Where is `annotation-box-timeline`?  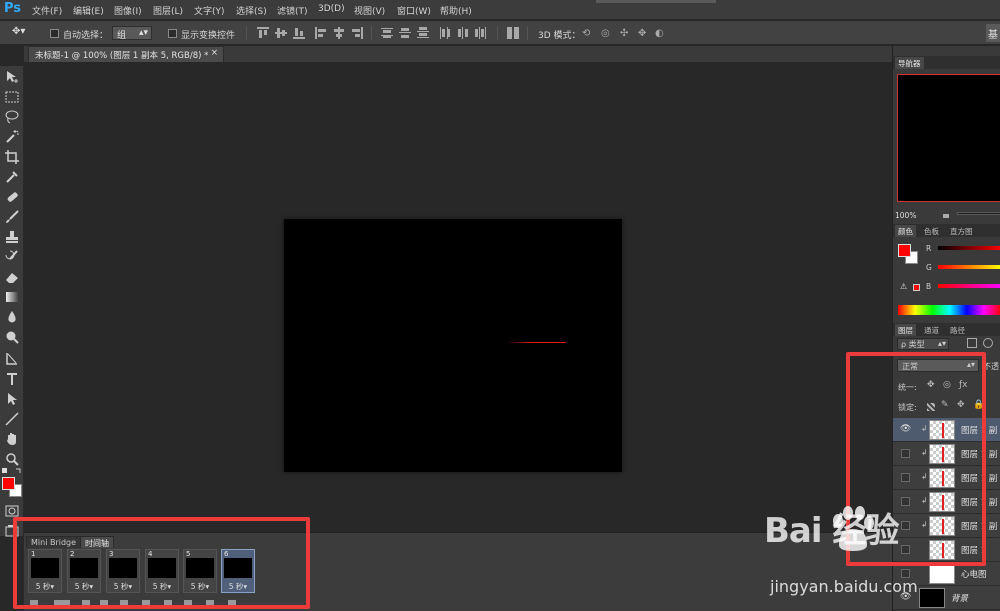
annotation-box-timeline is located at coordinates (161, 563).